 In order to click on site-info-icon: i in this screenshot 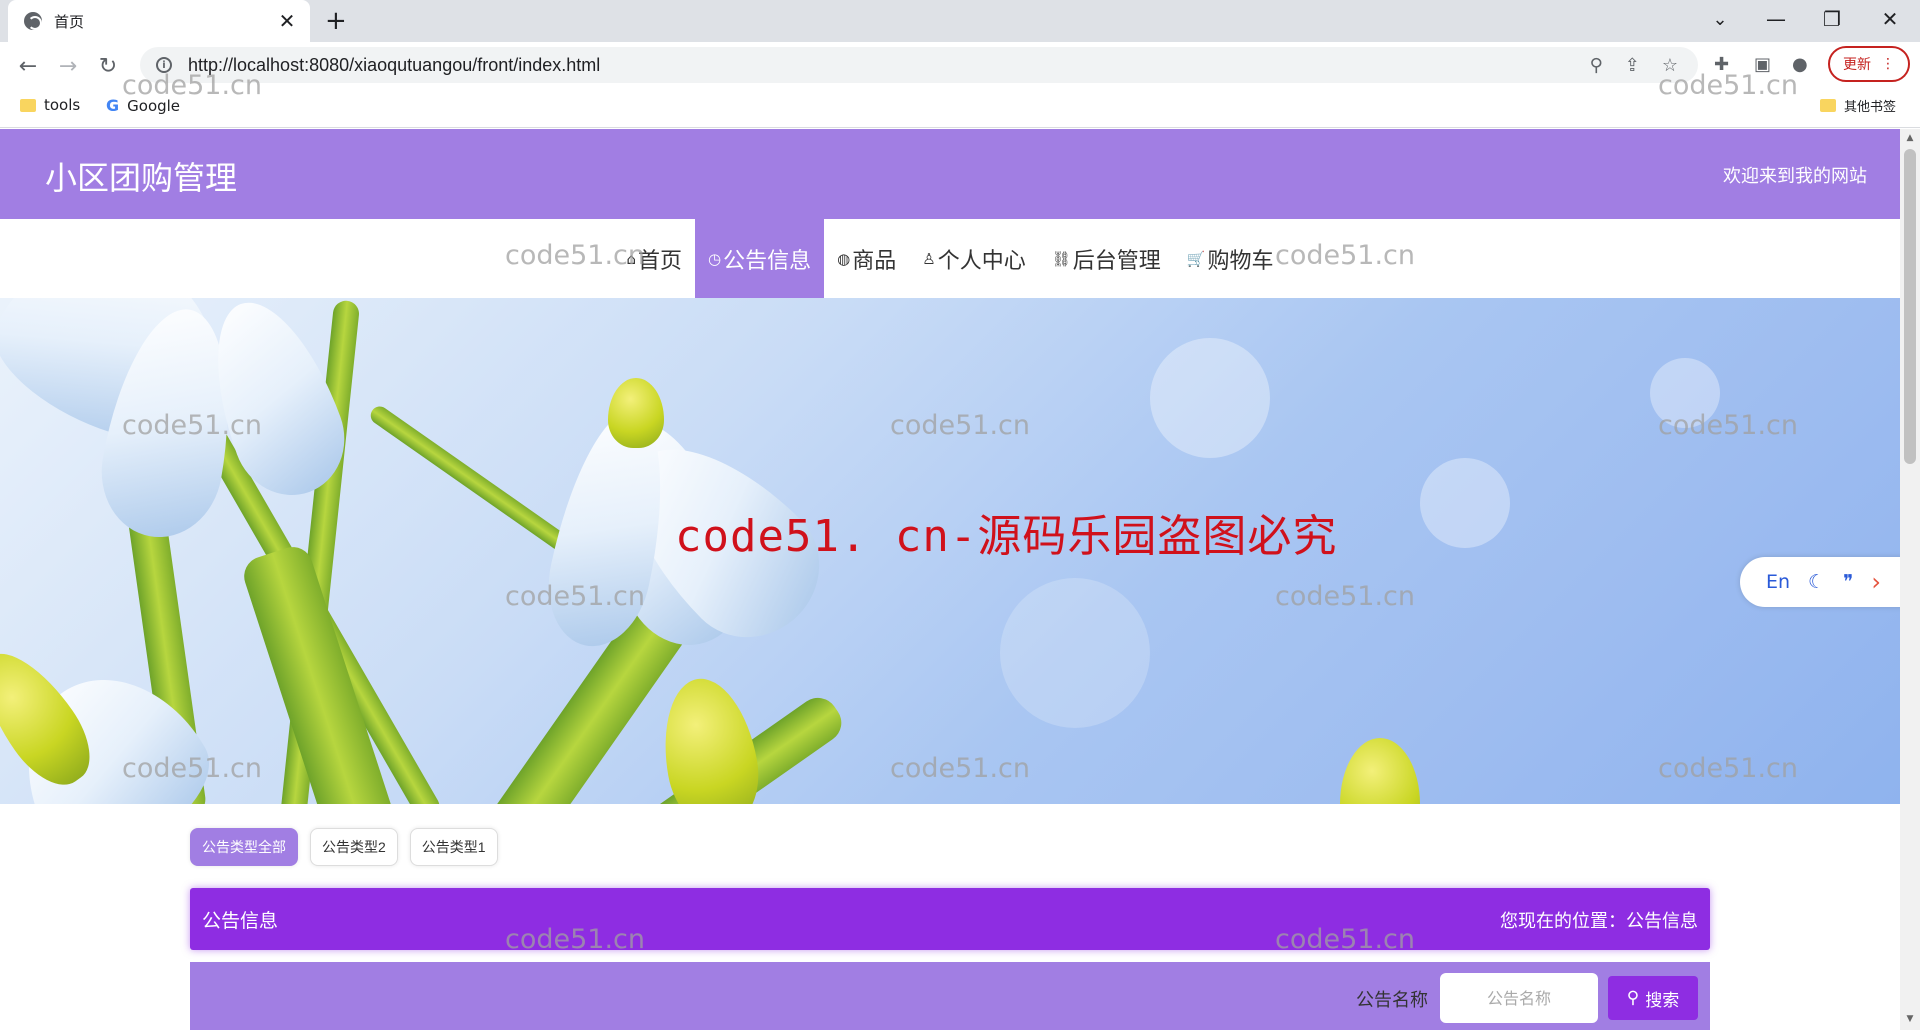, I will do `click(164, 65)`.